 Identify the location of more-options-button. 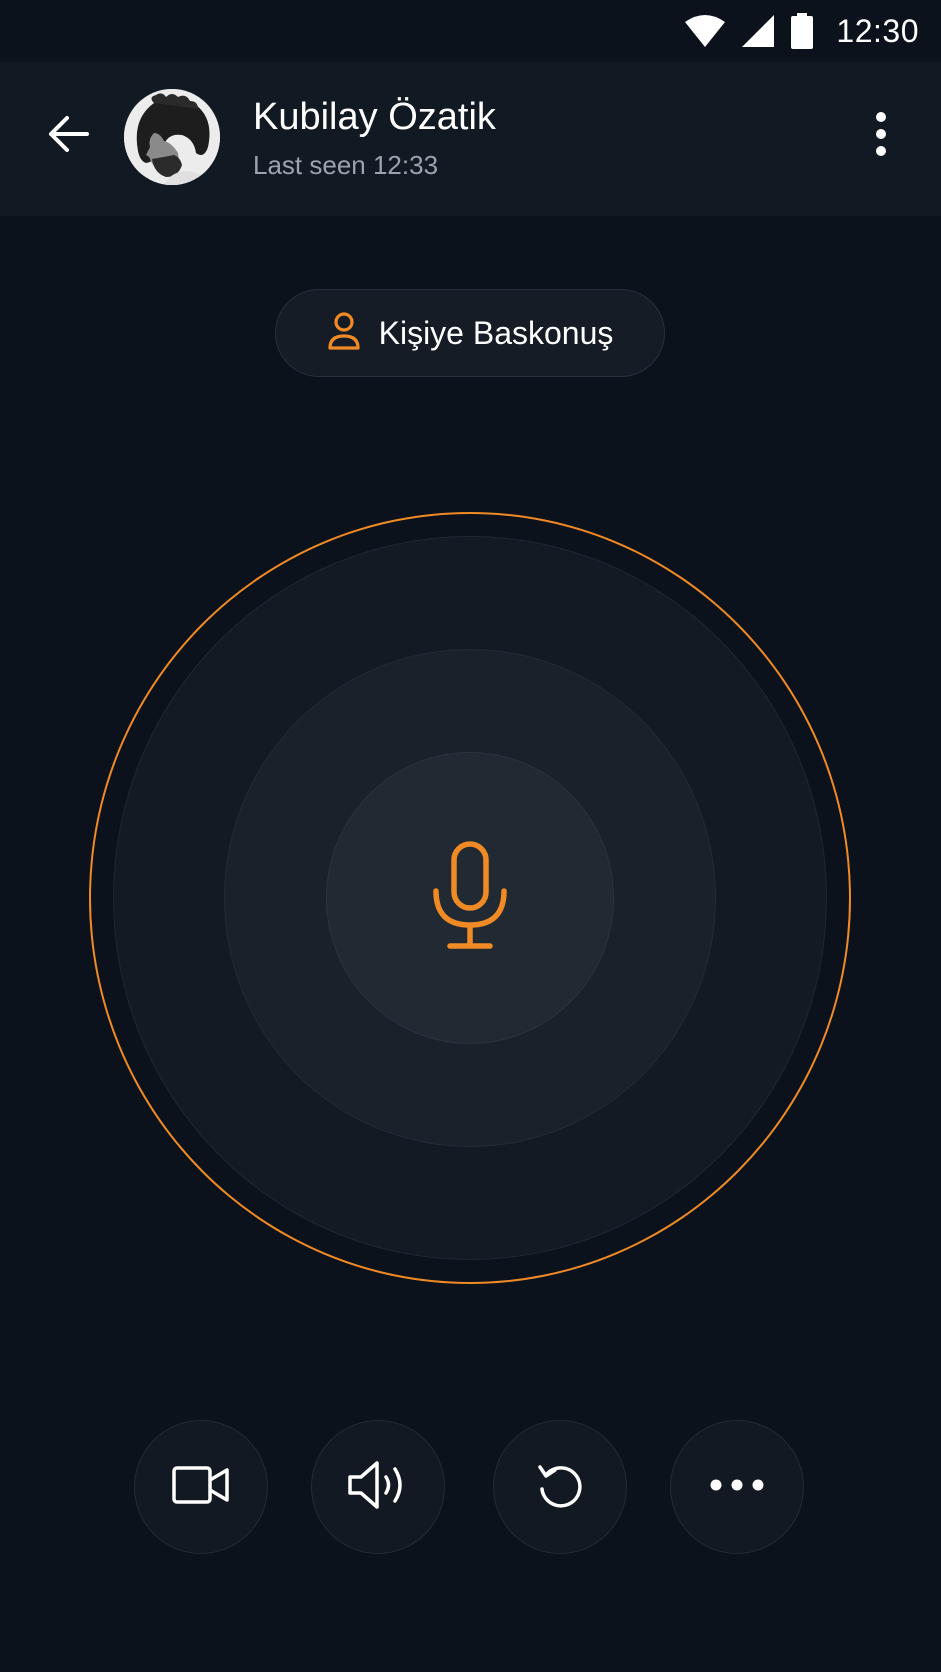
(737, 1487).